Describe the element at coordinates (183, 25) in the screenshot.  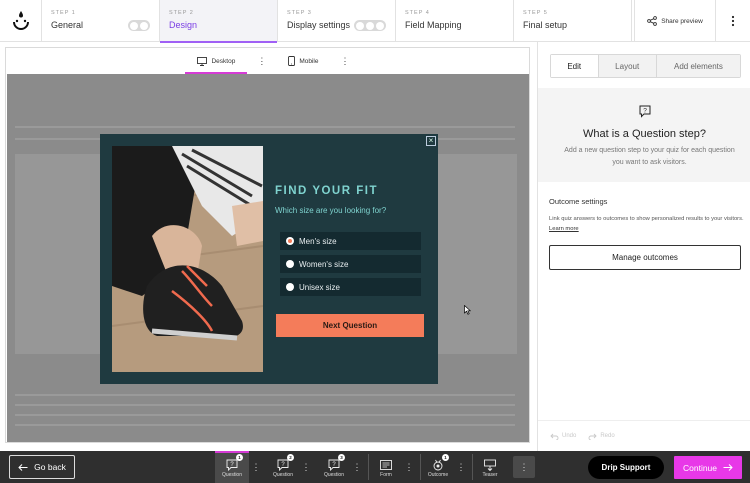
I see `step-name: Design` at that location.